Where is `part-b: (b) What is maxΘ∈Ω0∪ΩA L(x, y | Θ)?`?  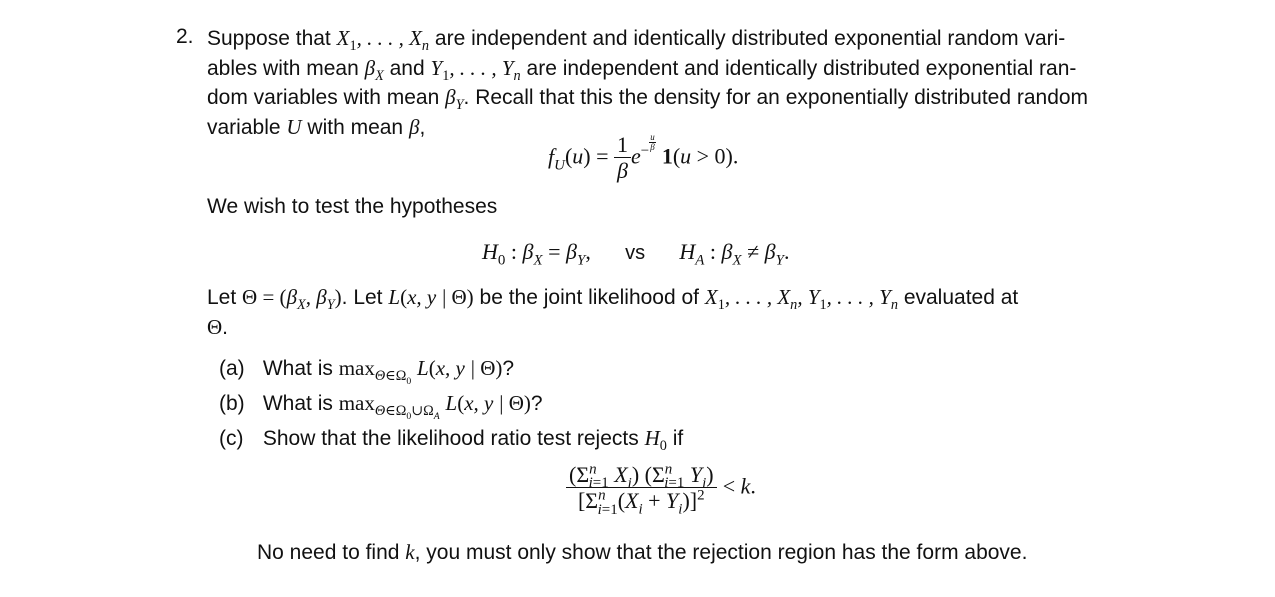
part-b: (b) What is maxΘ∈Ω0∪ΩA L(x, y | Θ)? is located at coordinates (381, 407).